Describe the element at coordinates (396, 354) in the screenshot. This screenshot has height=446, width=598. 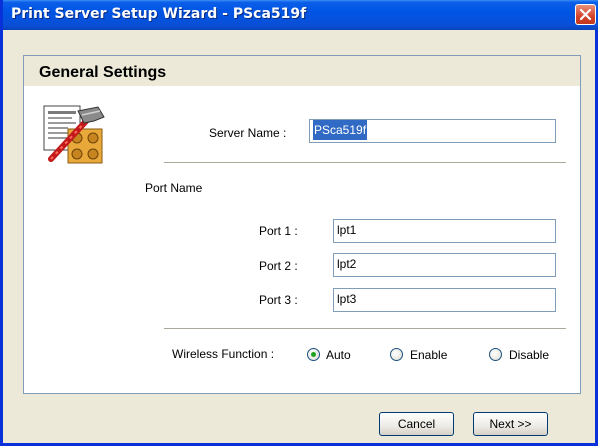
I see `radio-enable` at that location.